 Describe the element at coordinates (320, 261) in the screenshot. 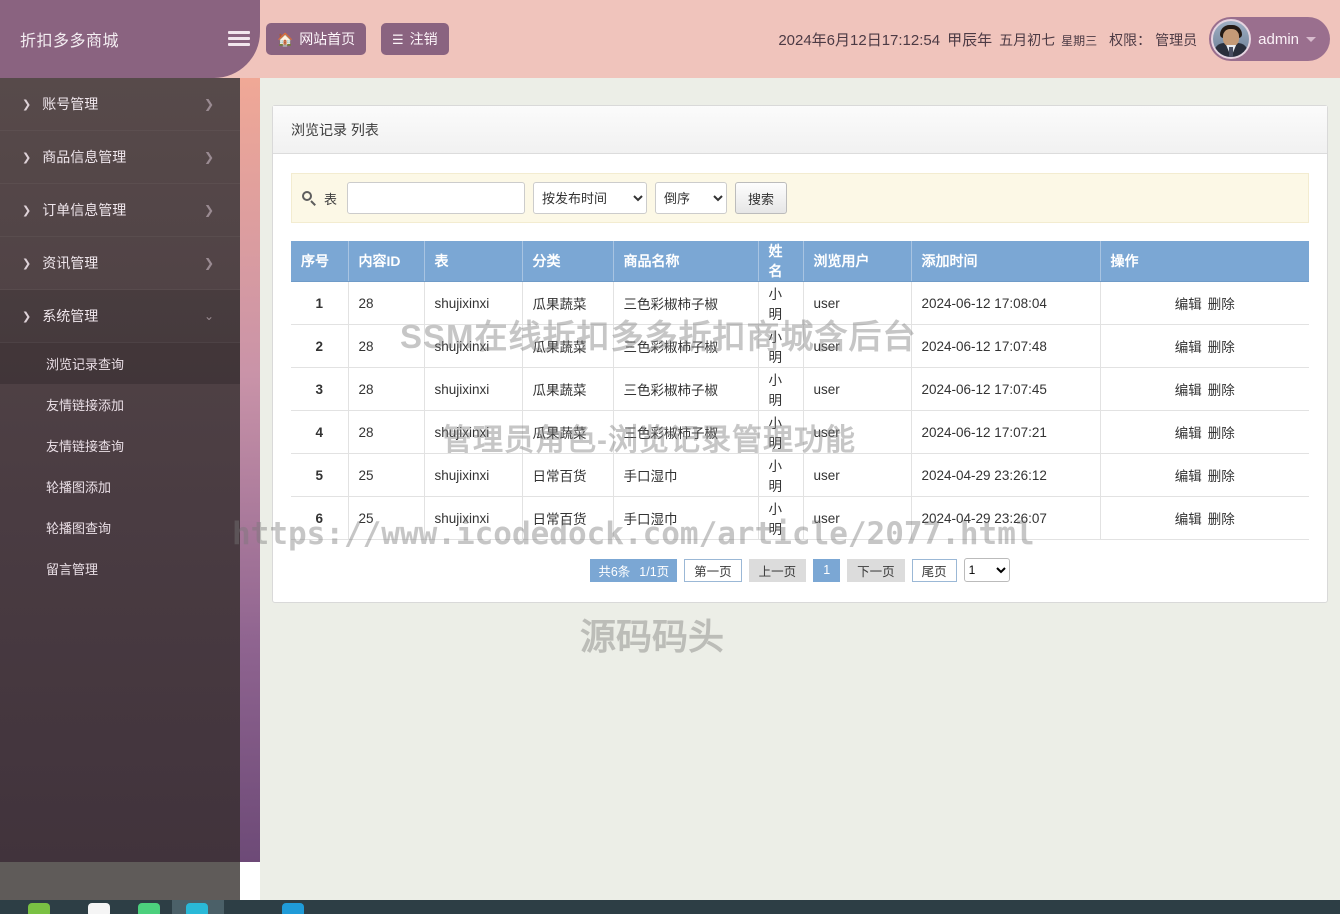

I see `column-header-index: 序号` at that location.